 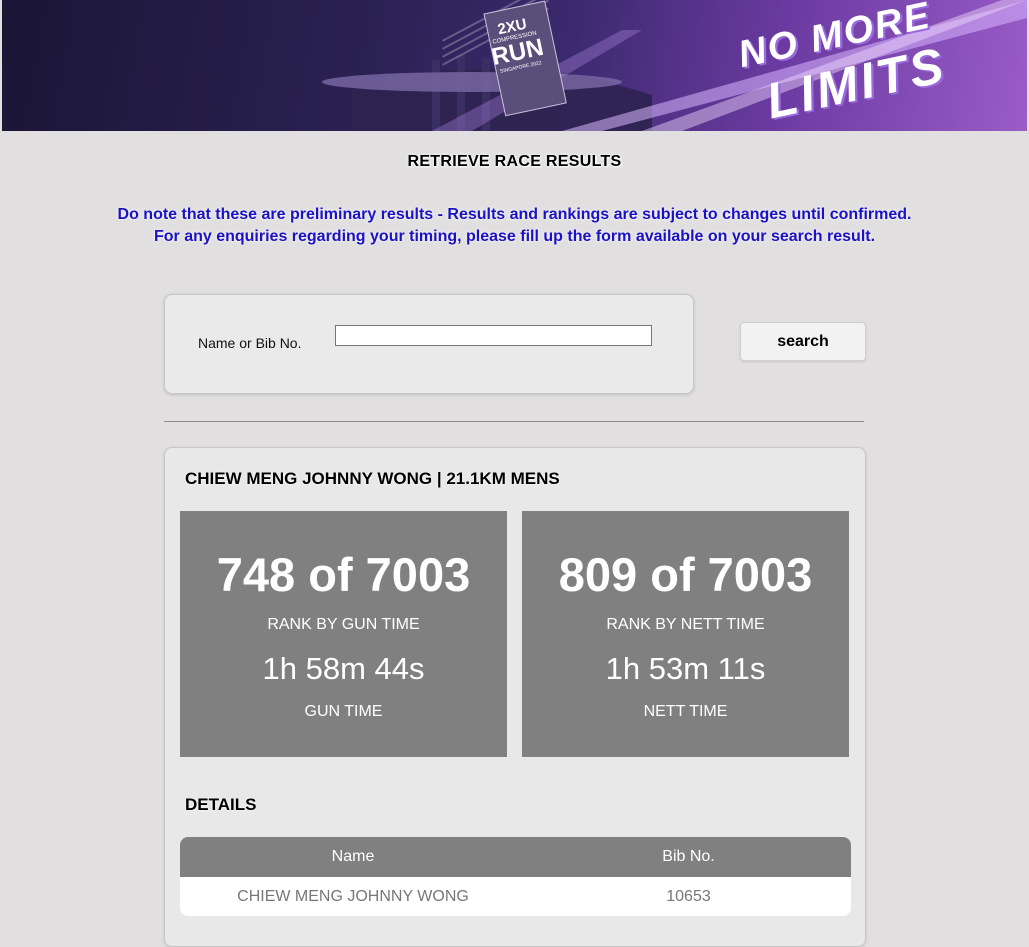 I want to click on gun-time: 1h 58m 44s, so click(x=343, y=668).